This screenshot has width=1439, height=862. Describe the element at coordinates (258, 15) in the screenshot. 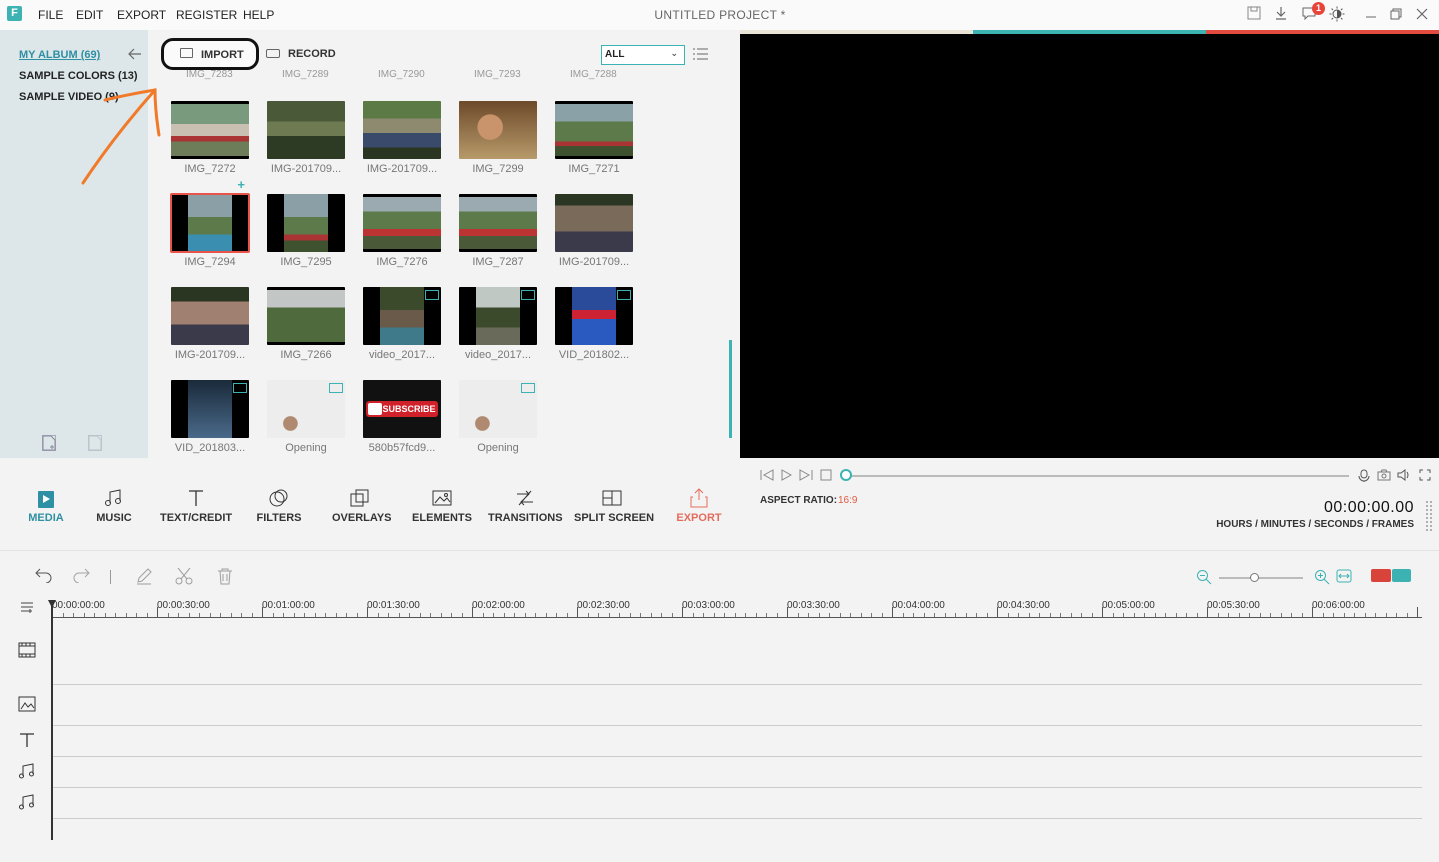

I see `menu-help: HELP` at that location.